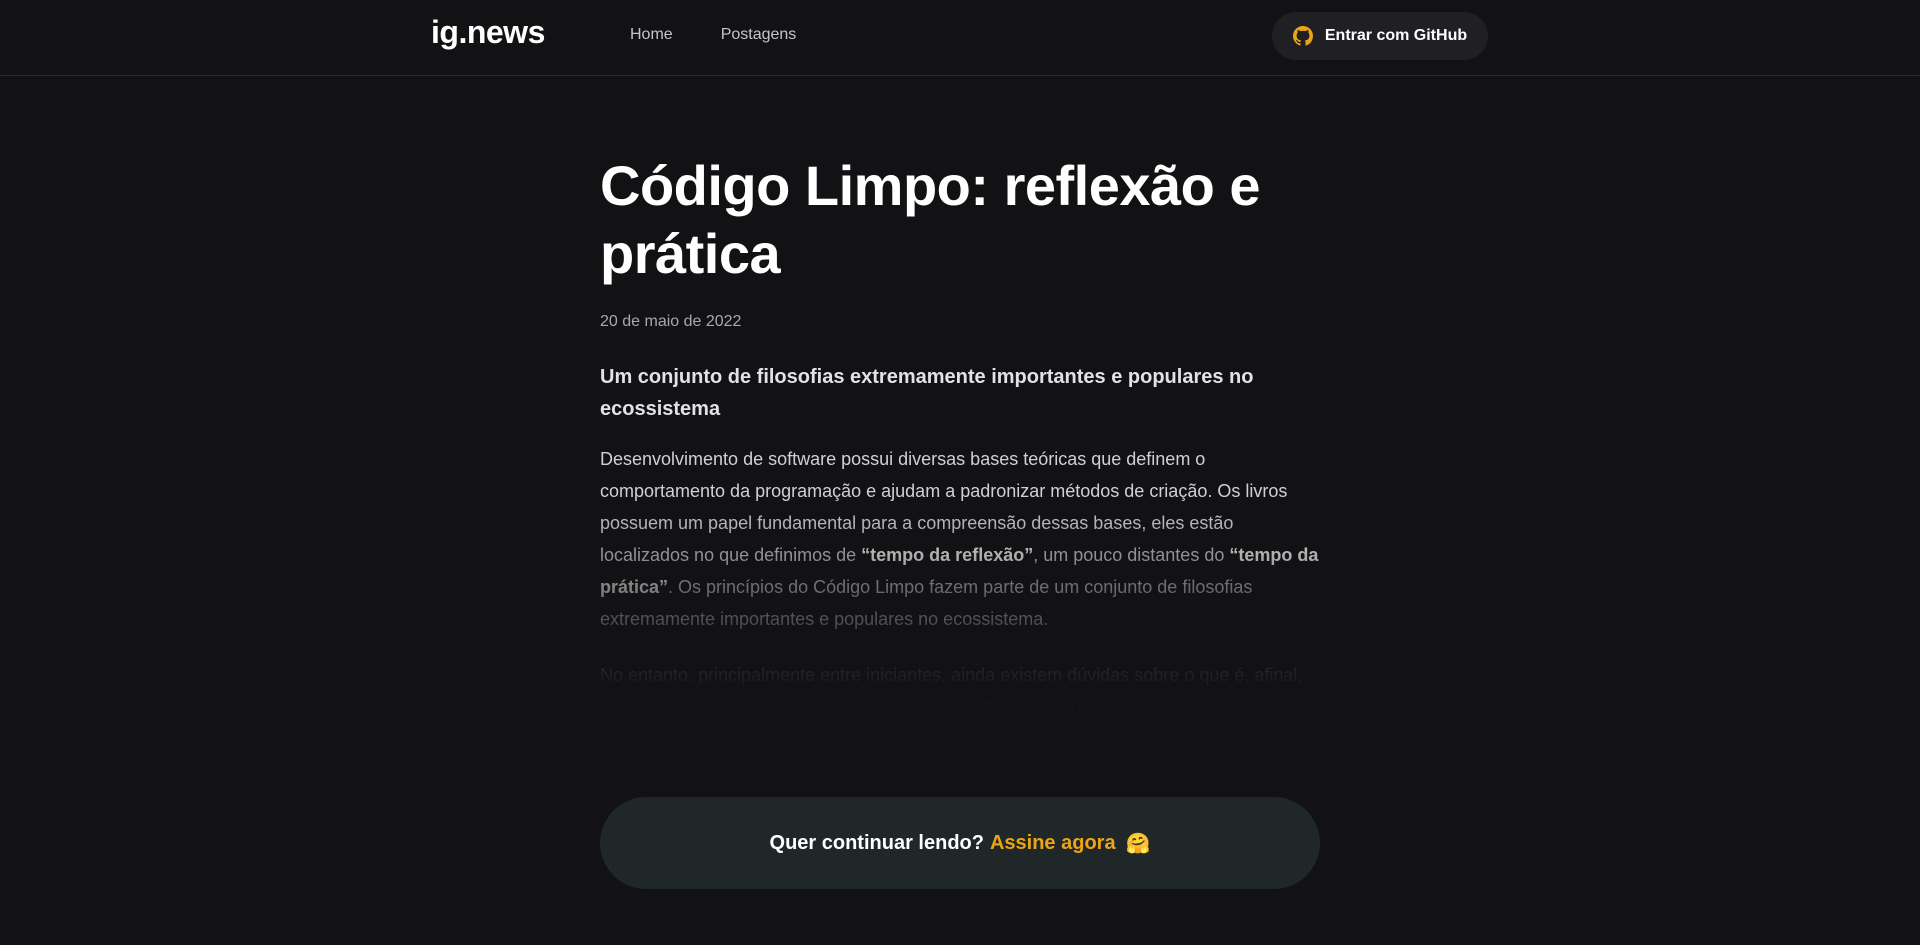 This screenshot has width=1920, height=945. What do you see at coordinates (1131, 555) in the screenshot?
I see `paragraph-text: , um pouco distantes do` at bounding box center [1131, 555].